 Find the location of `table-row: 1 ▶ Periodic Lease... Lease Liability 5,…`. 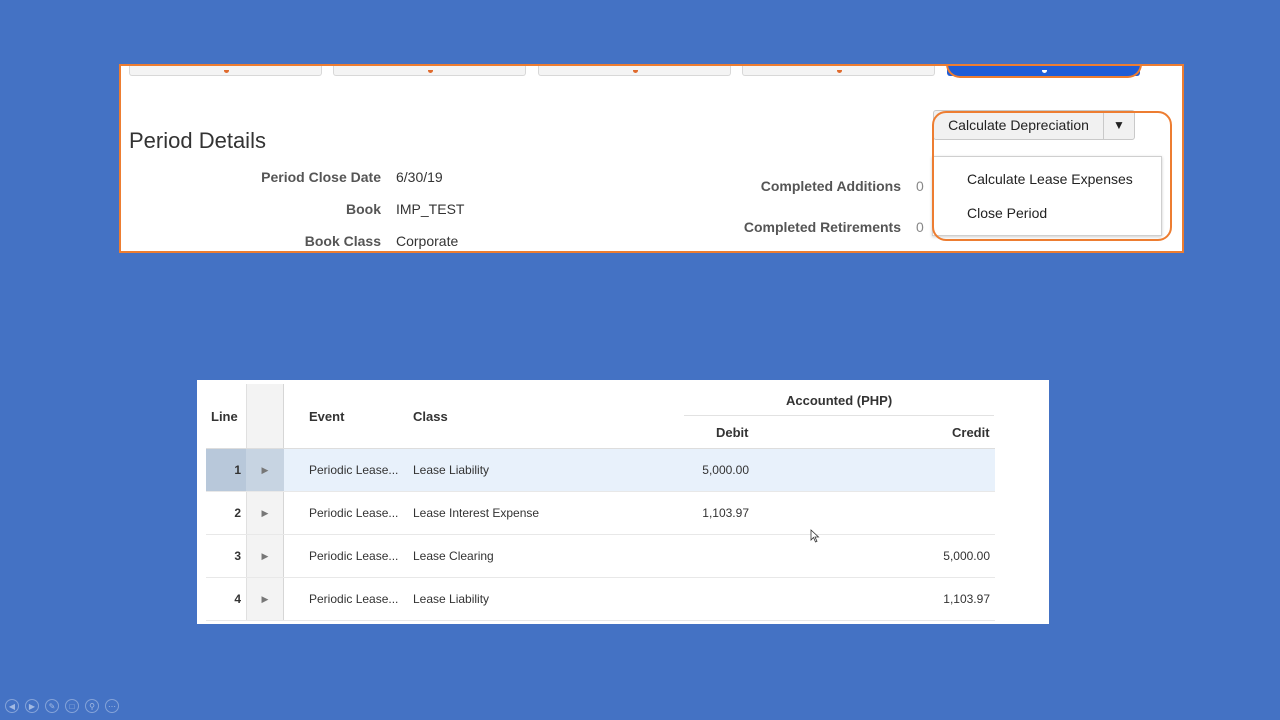

table-row: 1 ▶ Periodic Lease... Lease Liability 5,… is located at coordinates (600, 470).